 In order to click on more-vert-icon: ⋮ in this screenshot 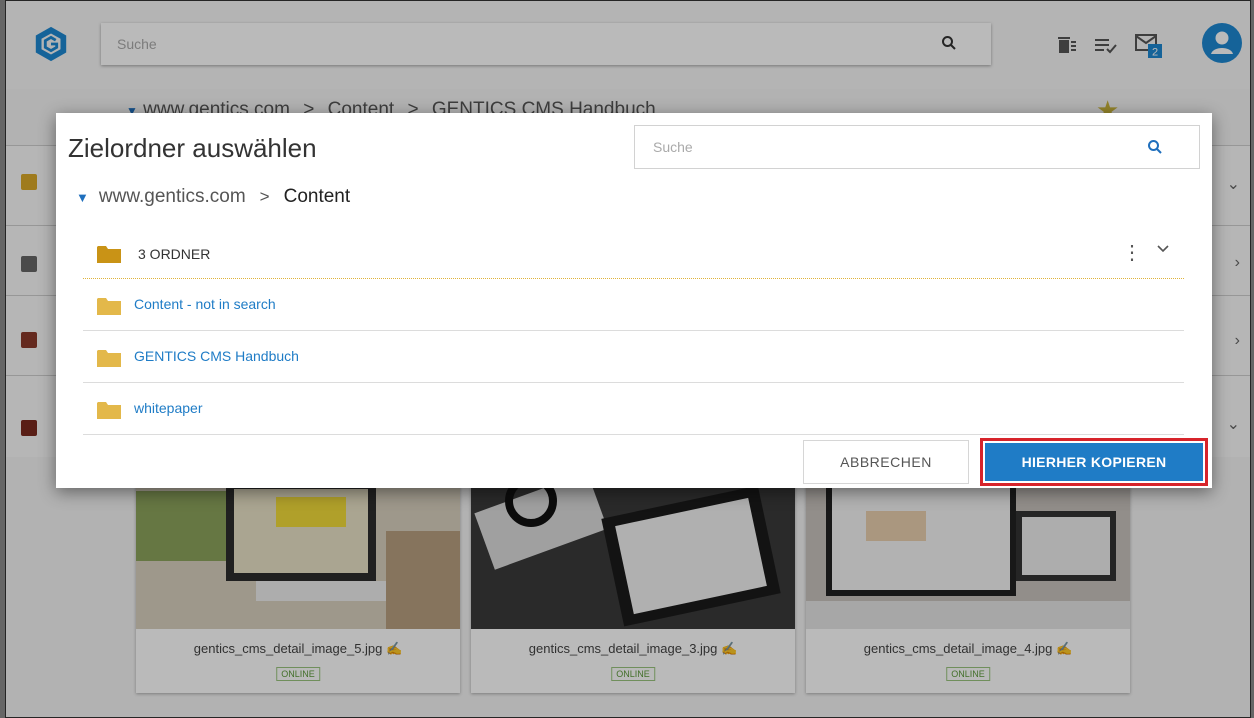, I will do `click(1132, 252)`.